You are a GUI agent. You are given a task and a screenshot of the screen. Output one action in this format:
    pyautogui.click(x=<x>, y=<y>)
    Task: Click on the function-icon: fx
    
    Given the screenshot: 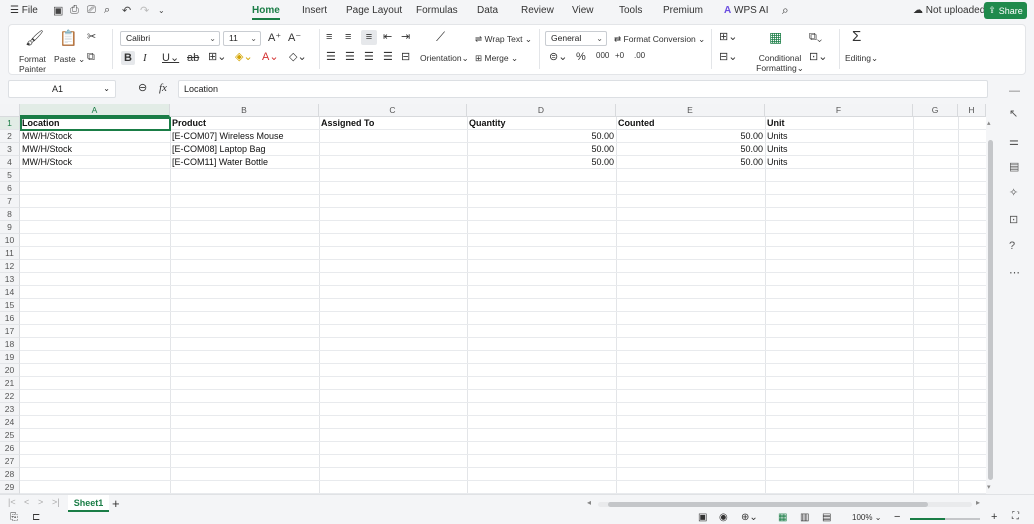 What is the action you would take?
    pyautogui.click(x=163, y=88)
    